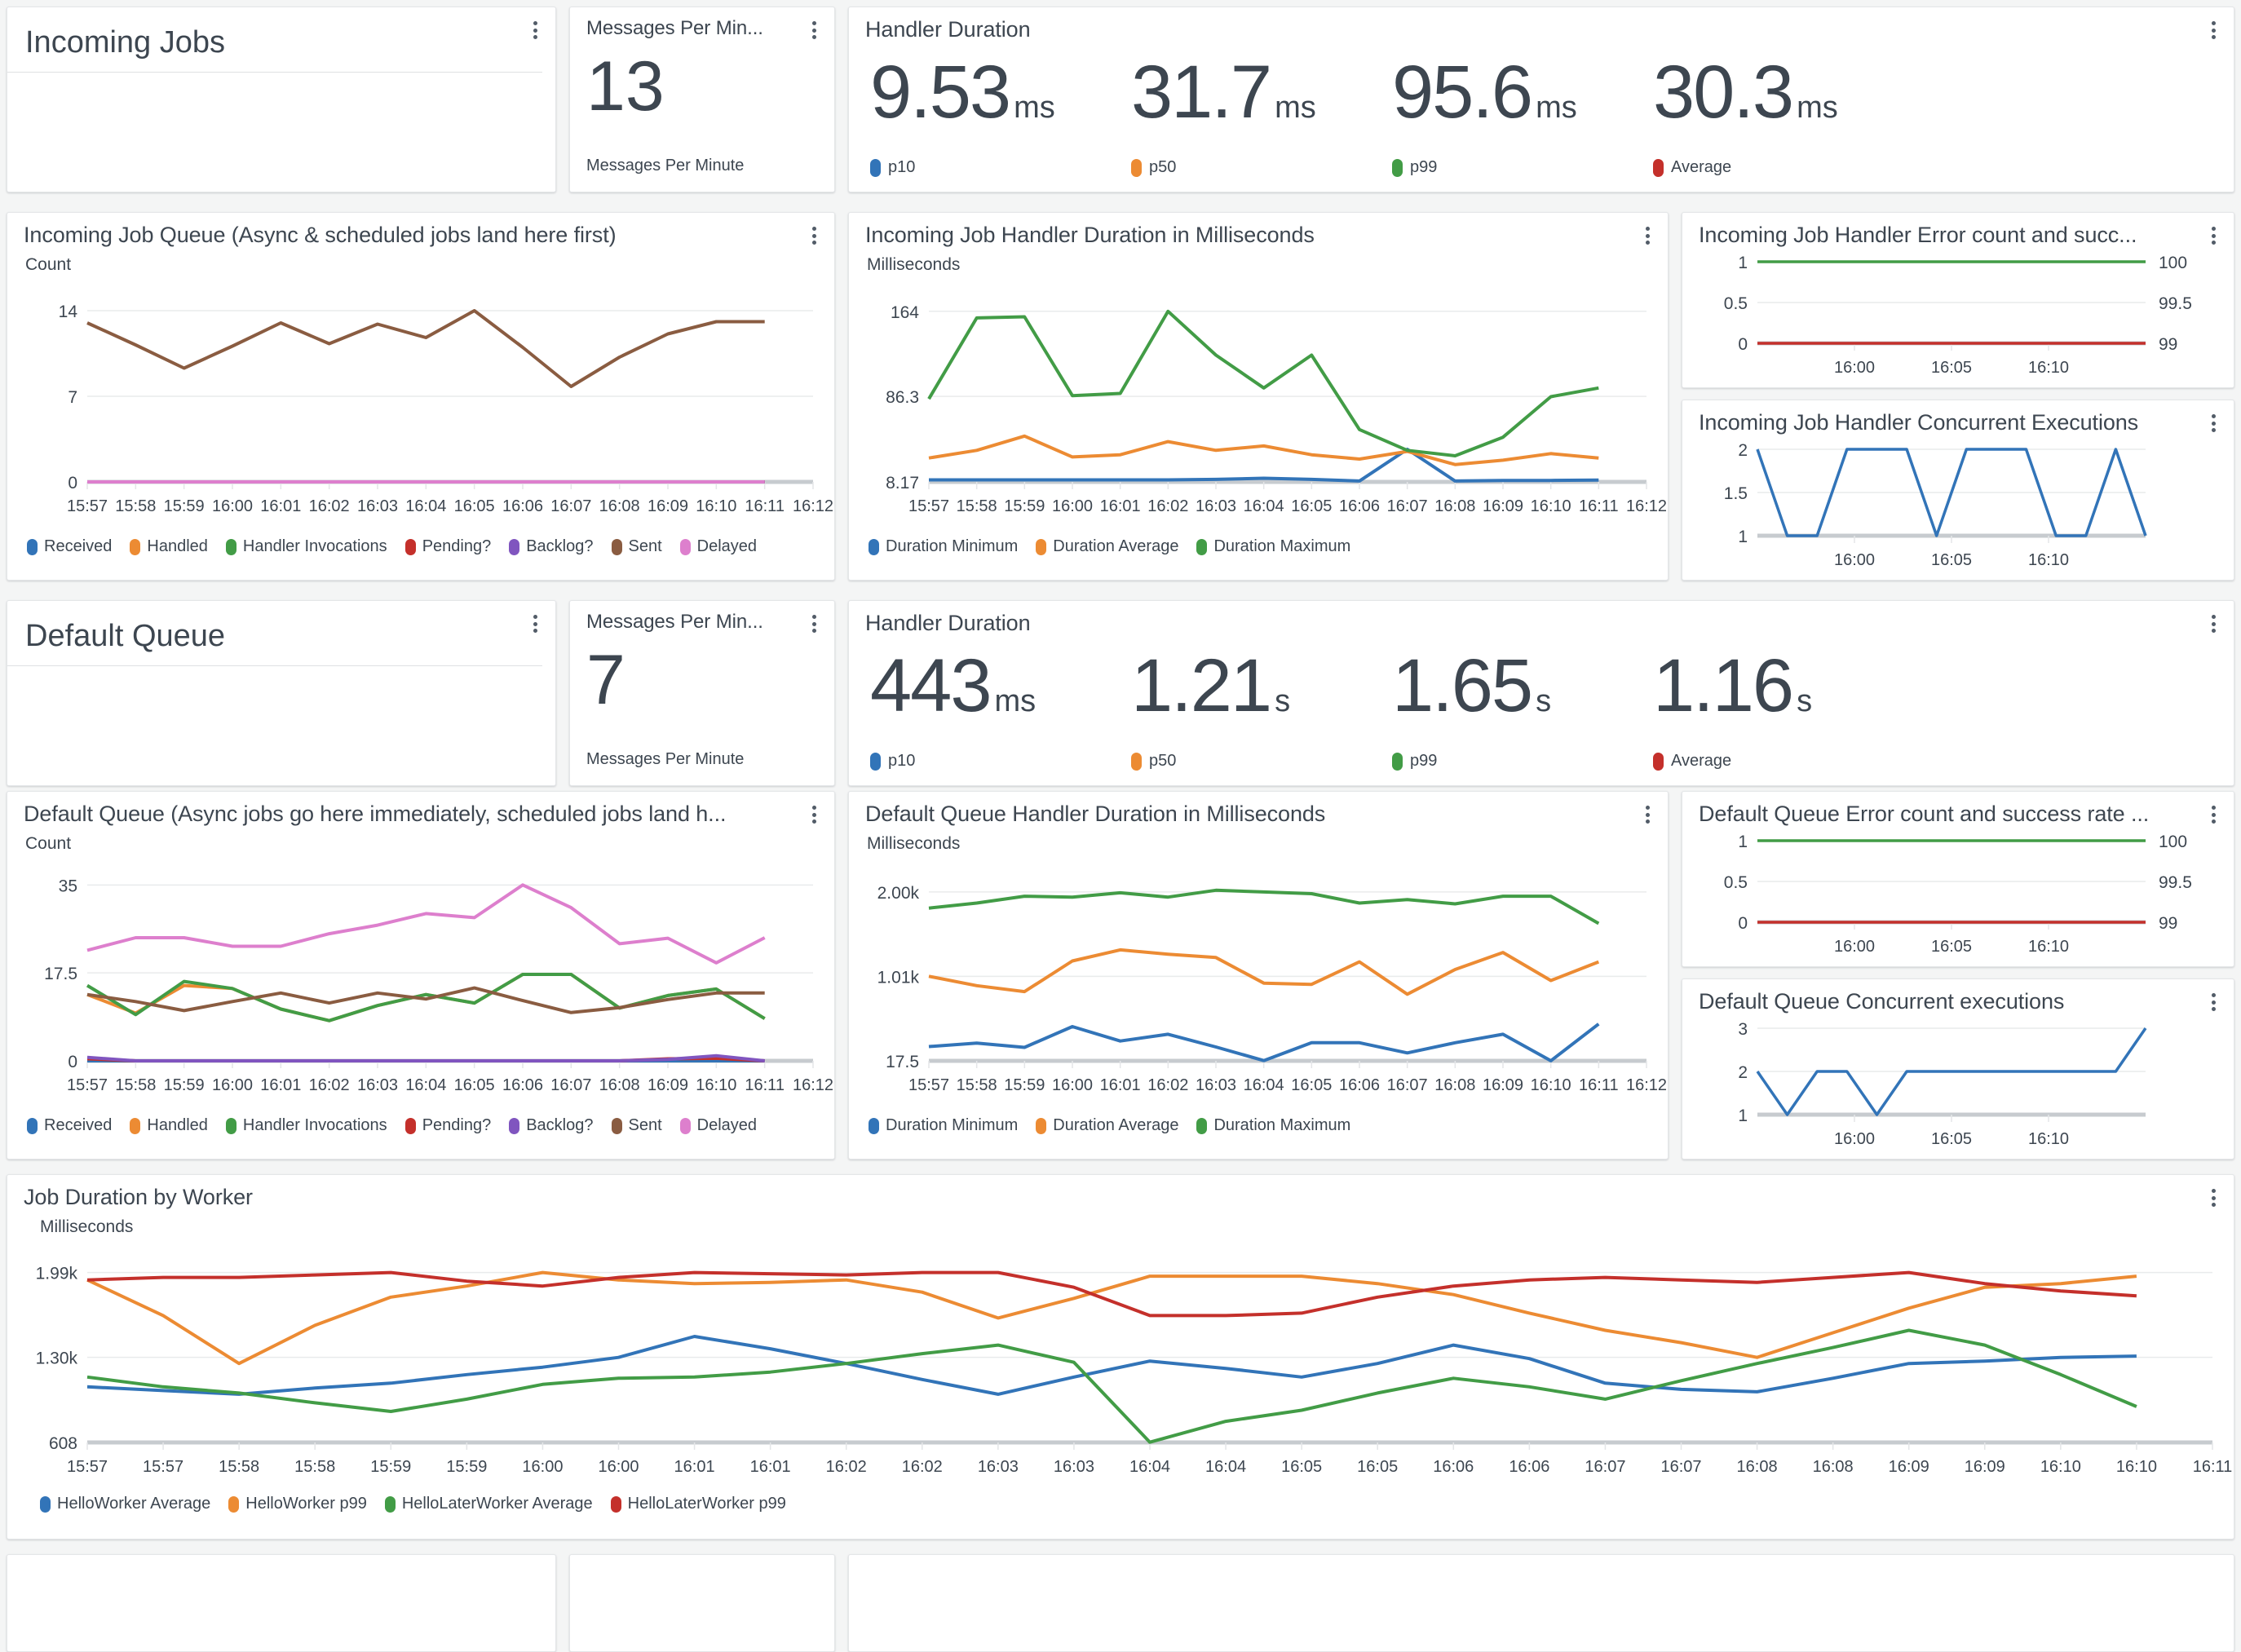 The width and height of the screenshot is (2241, 1652). I want to click on plot-area: 1 1.5 2 16:00 16:05 16:10, so click(1958, 507).